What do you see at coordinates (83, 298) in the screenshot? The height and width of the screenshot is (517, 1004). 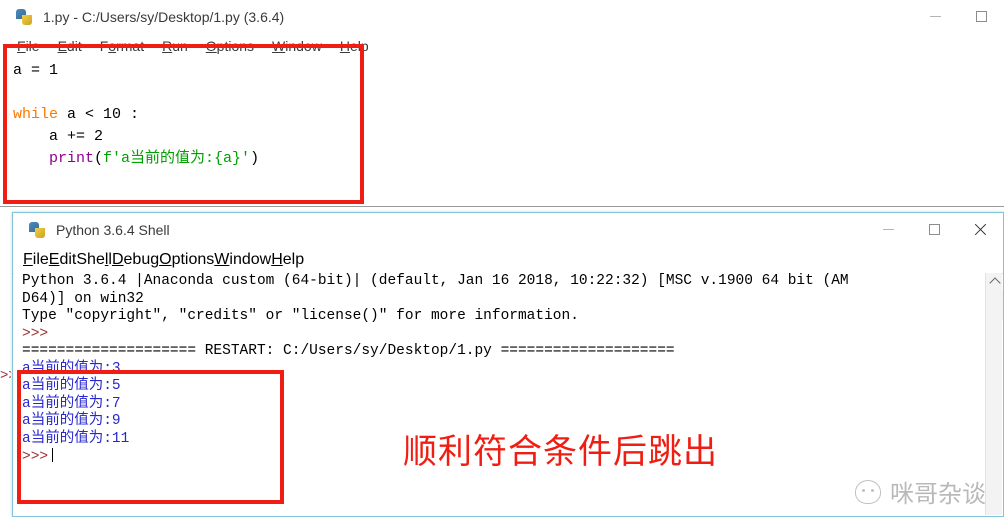 I see `banner-line-2: D64)] on win32` at bounding box center [83, 298].